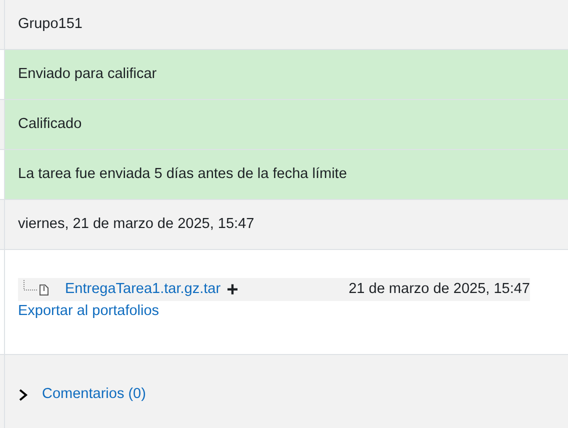 Image resolution: width=568 pixels, height=428 pixels. I want to click on file-icon, so click(44, 290).